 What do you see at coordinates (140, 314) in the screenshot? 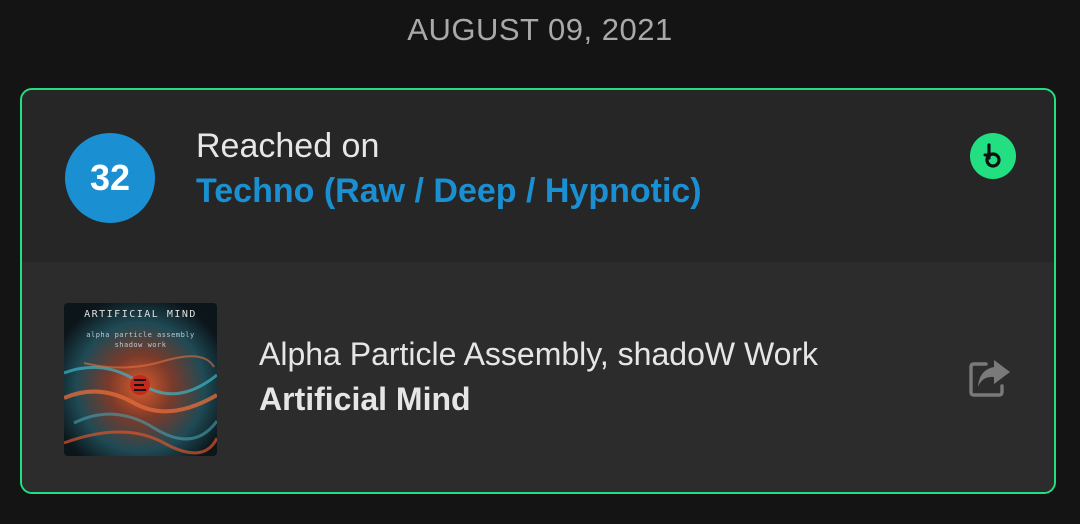
I see `artwork-title: ARTIFICIAL MIND` at bounding box center [140, 314].